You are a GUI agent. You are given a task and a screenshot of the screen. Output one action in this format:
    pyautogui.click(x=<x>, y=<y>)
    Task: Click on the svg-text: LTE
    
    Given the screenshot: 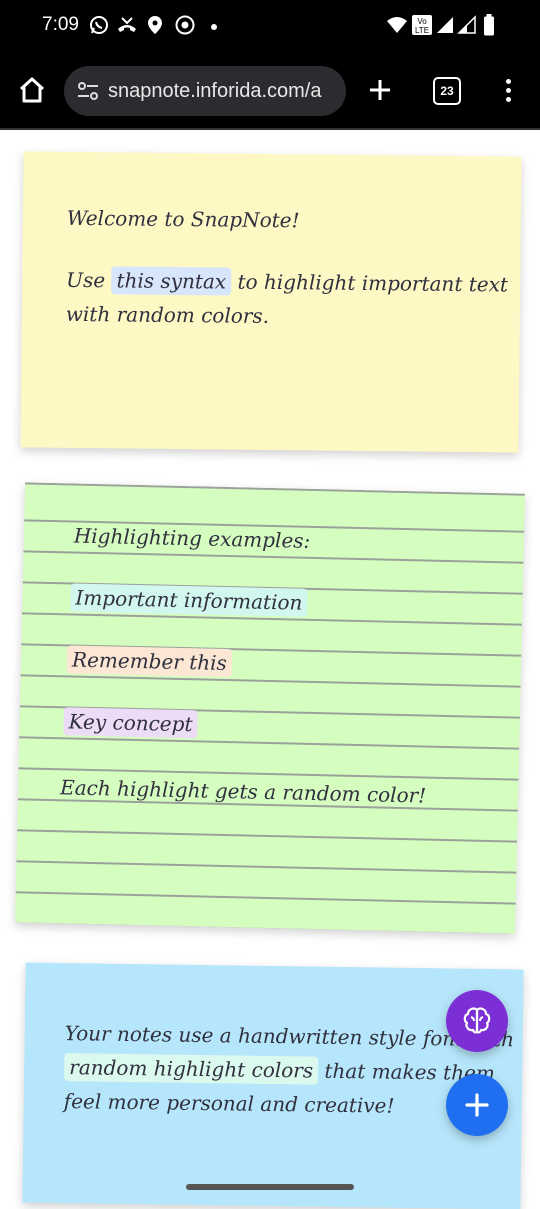 What is the action you would take?
    pyautogui.click(x=422, y=30)
    